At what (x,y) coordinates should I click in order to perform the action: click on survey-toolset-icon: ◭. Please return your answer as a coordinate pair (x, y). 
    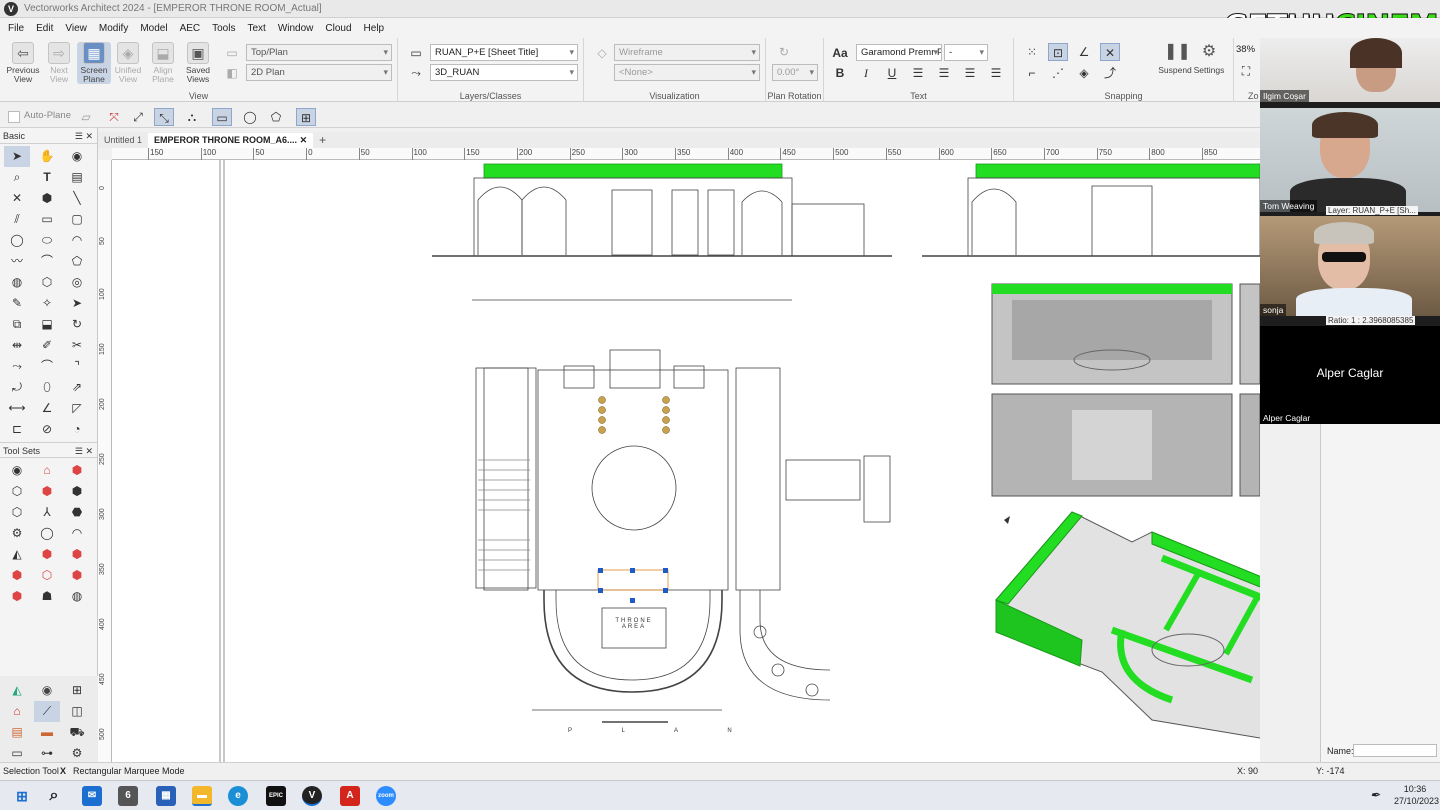
    Looking at the image, I should click on (17, 554).